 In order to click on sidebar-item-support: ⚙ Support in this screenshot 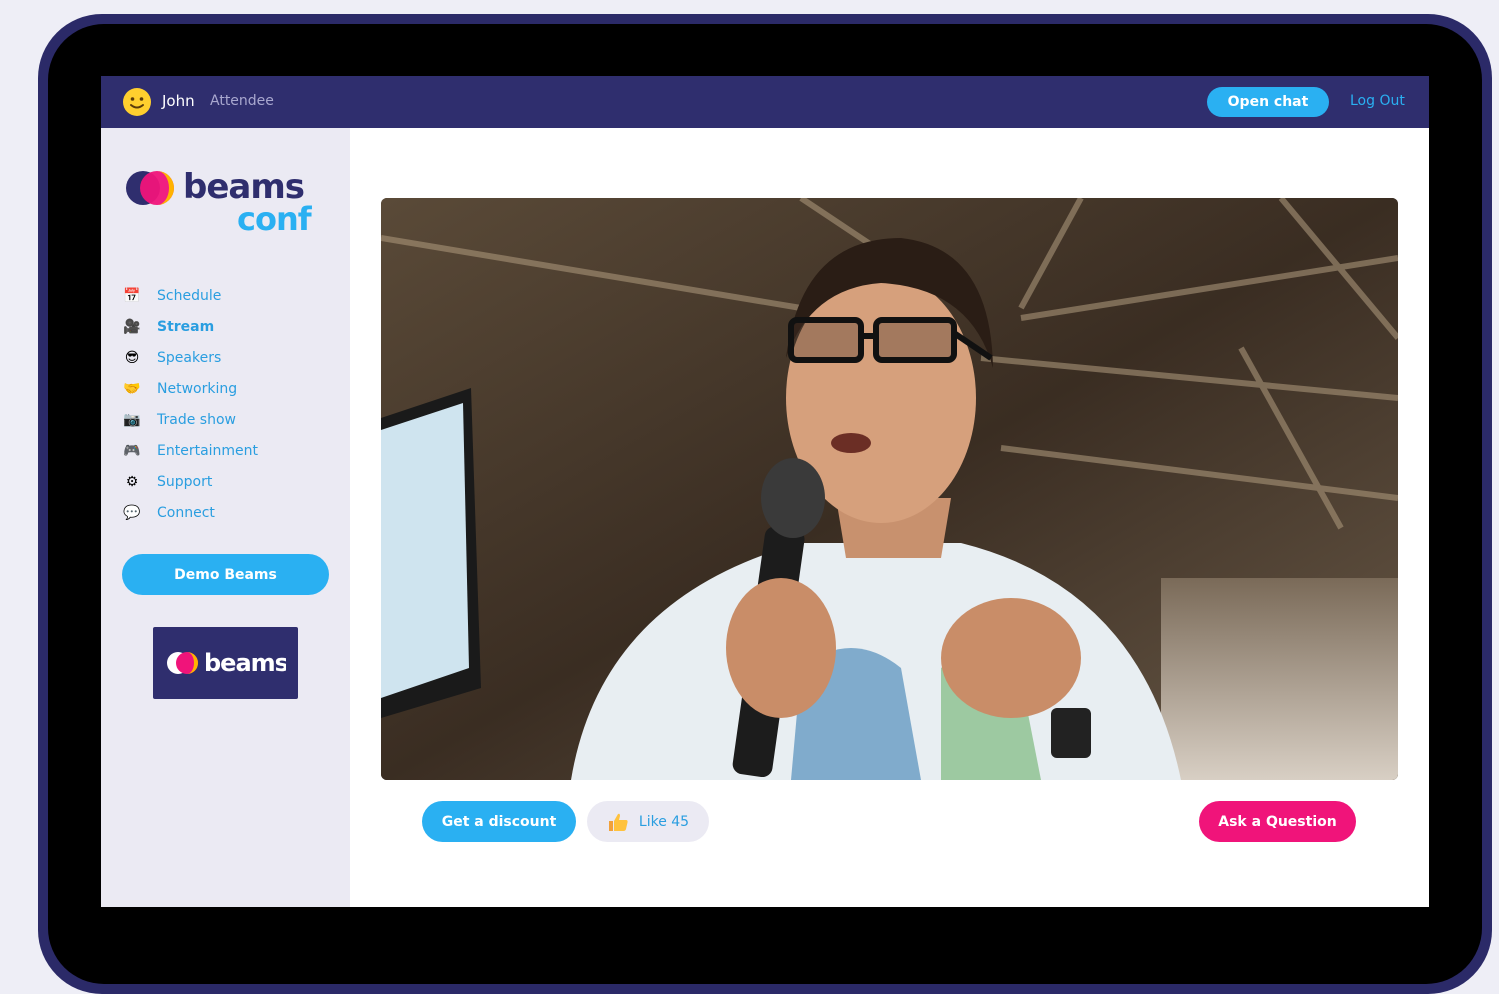, I will do `click(189, 481)`.